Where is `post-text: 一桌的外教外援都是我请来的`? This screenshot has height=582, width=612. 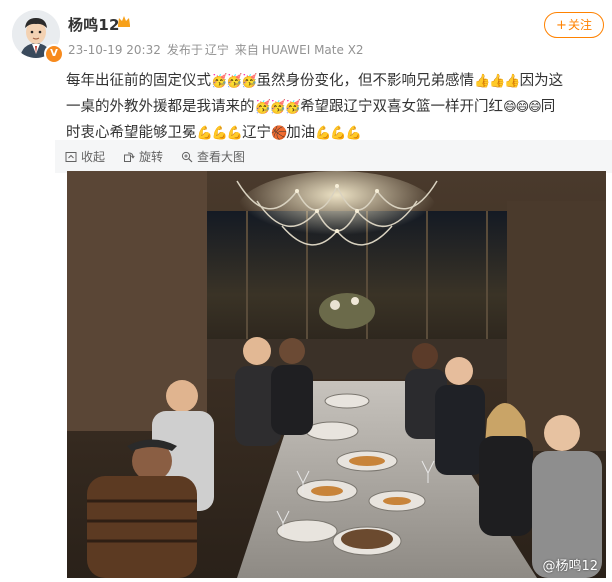 post-text: 一桌的外教外援都是我请来的 is located at coordinates (160, 107).